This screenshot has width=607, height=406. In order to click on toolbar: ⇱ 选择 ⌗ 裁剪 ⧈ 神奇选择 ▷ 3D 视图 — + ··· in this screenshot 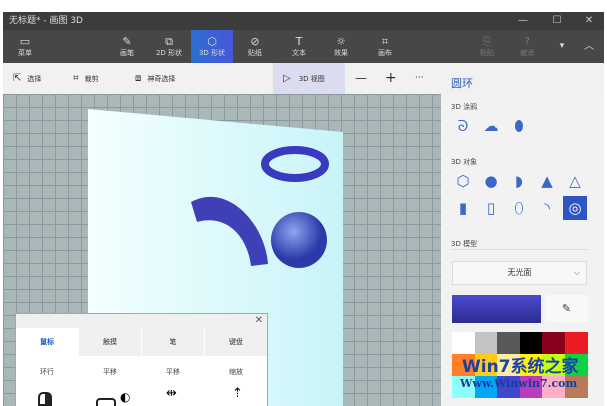, I will do `click(303, 78)`.